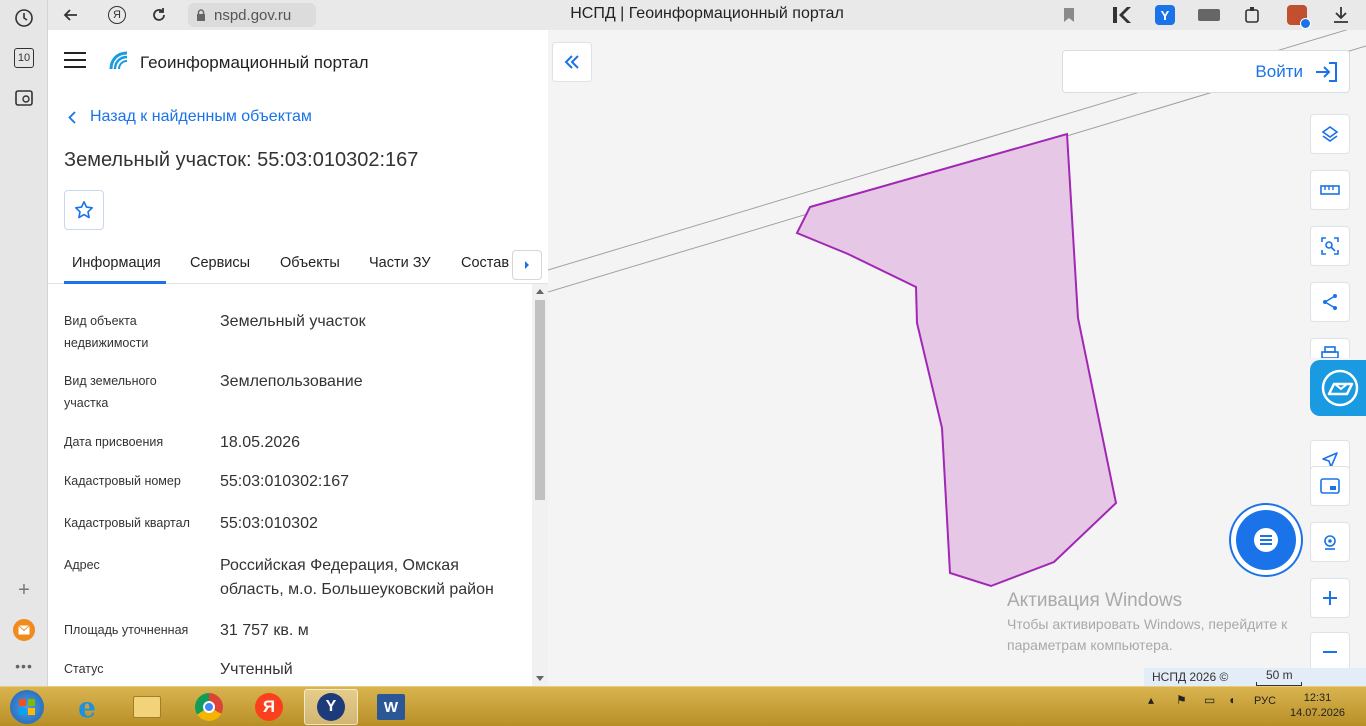 The width and height of the screenshot is (1366, 726). What do you see at coordinates (1151, 700) in the screenshot?
I see `show-hidden-icons-icon: ▴` at bounding box center [1151, 700].